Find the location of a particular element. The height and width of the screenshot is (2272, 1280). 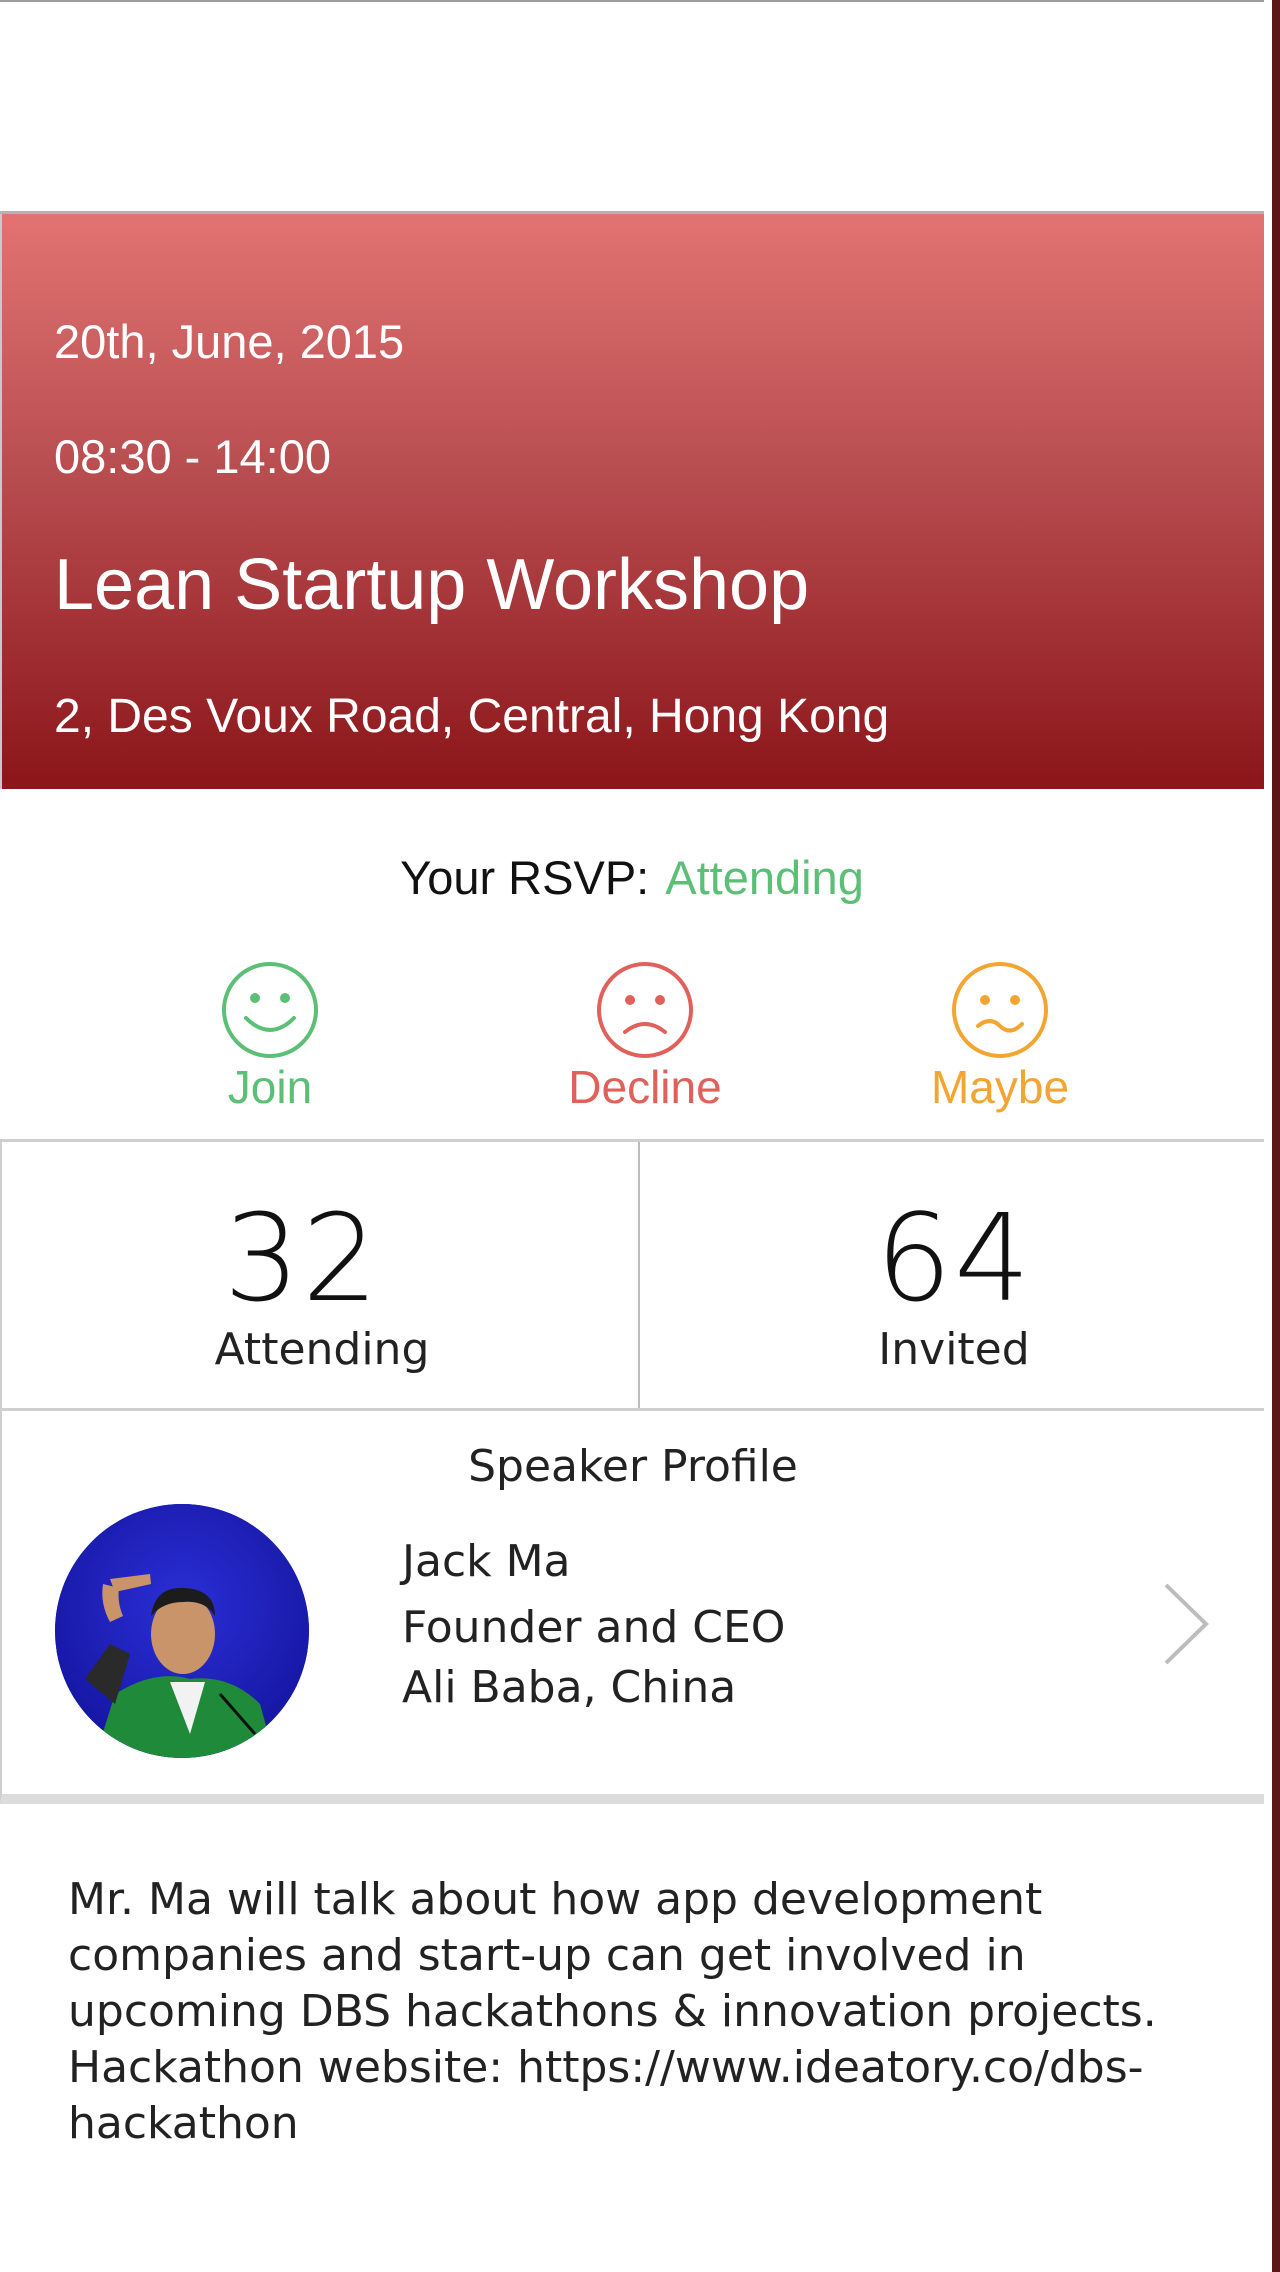

join-button: Join is located at coordinates (270, 1037).